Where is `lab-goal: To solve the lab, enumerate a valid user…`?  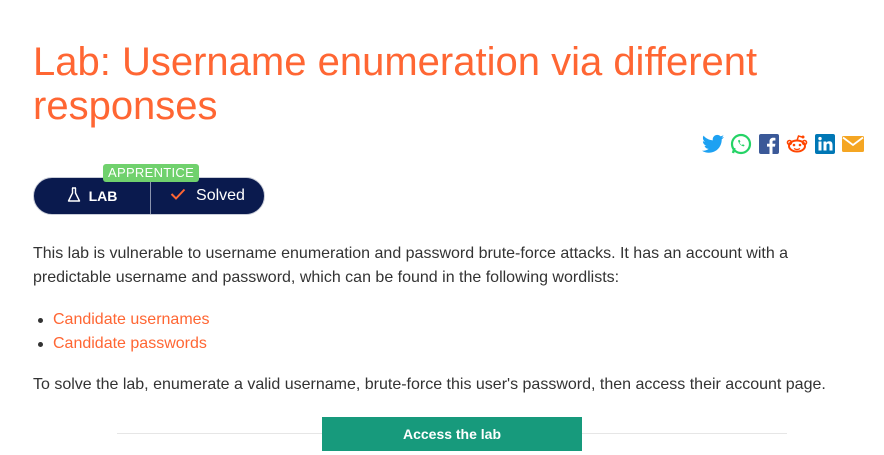
lab-goal: To solve the lab, enumerate a valid user… is located at coordinates (429, 384).